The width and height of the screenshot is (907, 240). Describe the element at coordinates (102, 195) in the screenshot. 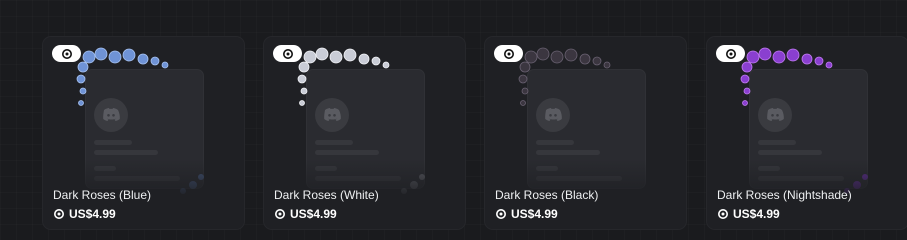

I see `item-name: Dark Roses (Blue)` at that location.